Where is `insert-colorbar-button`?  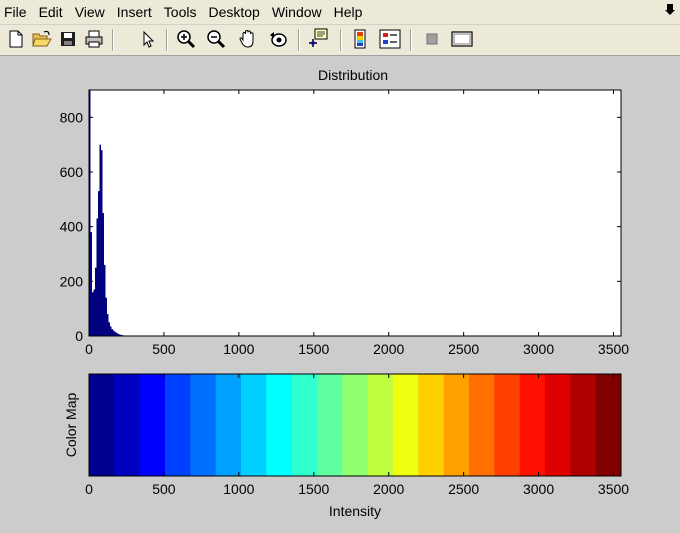
insert-colorbar-button is located at coordinates (360, 39).